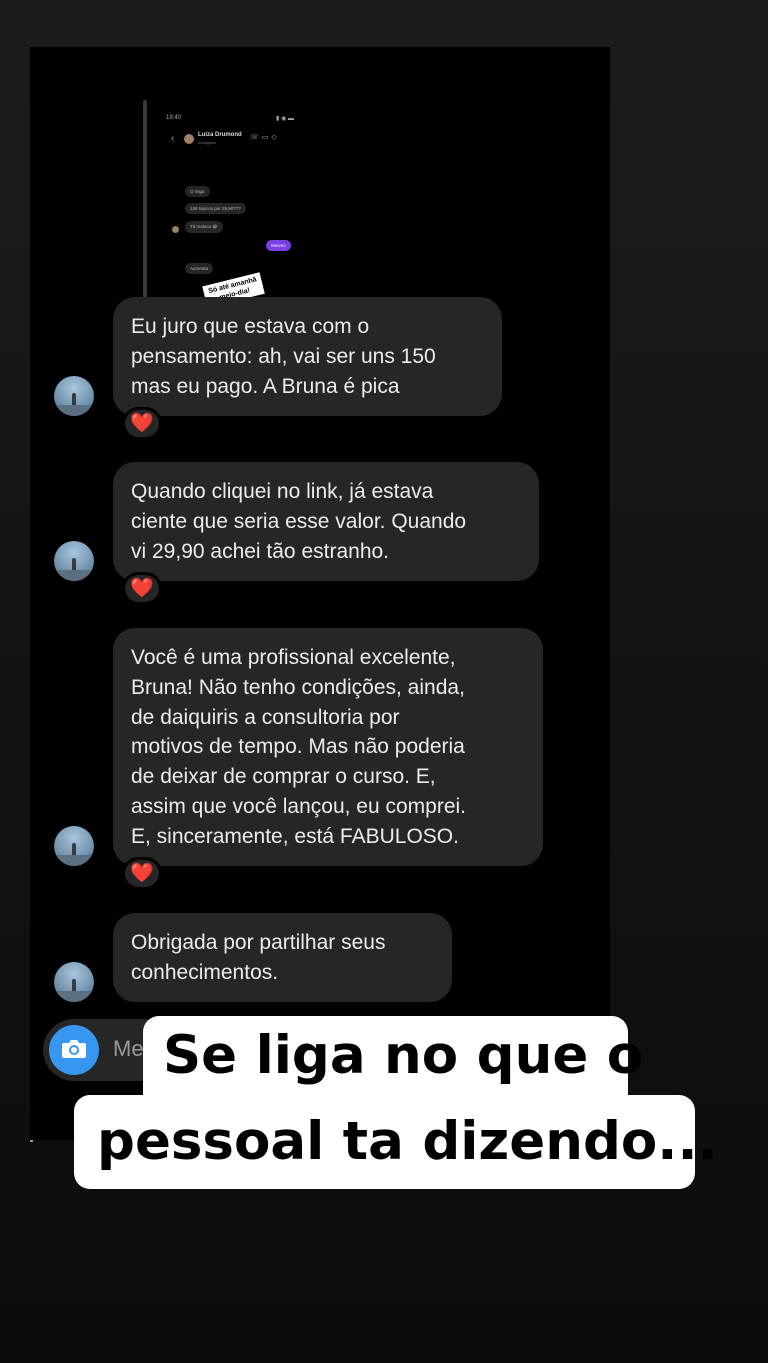 This screenshot has height=1363, width=768. Describe the element at coordinates (220, 135) in the screenshot. I see `mini-contact-name: Luiza Drumond` at that location.